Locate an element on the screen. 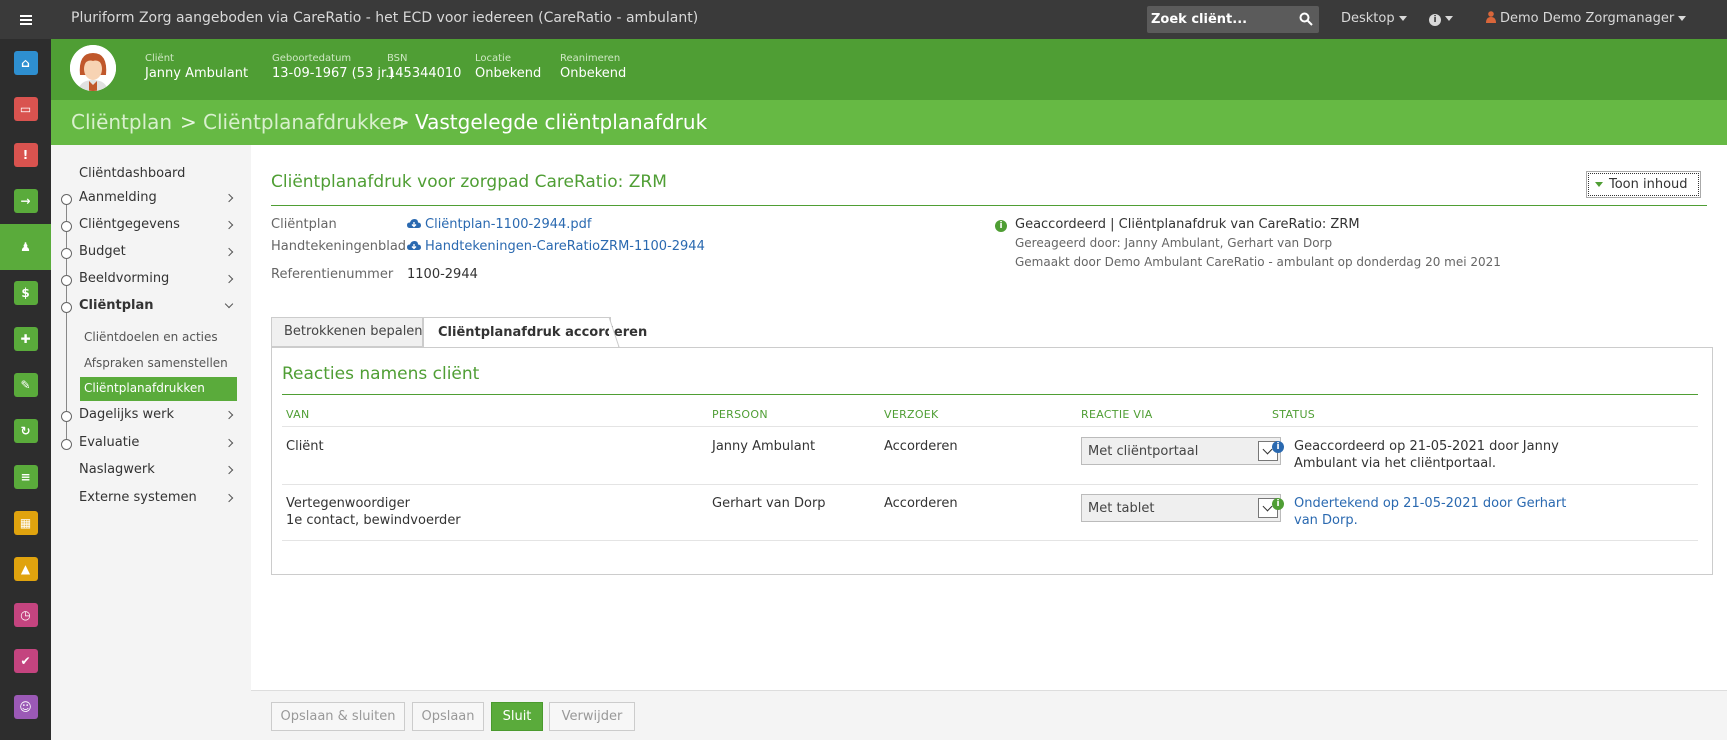 The width and height of the screenshot is (1727, 740). sidebar-subitem-clientplanafdrukken: Cliëntplanafdrukken is located at coordinates (158, 389).